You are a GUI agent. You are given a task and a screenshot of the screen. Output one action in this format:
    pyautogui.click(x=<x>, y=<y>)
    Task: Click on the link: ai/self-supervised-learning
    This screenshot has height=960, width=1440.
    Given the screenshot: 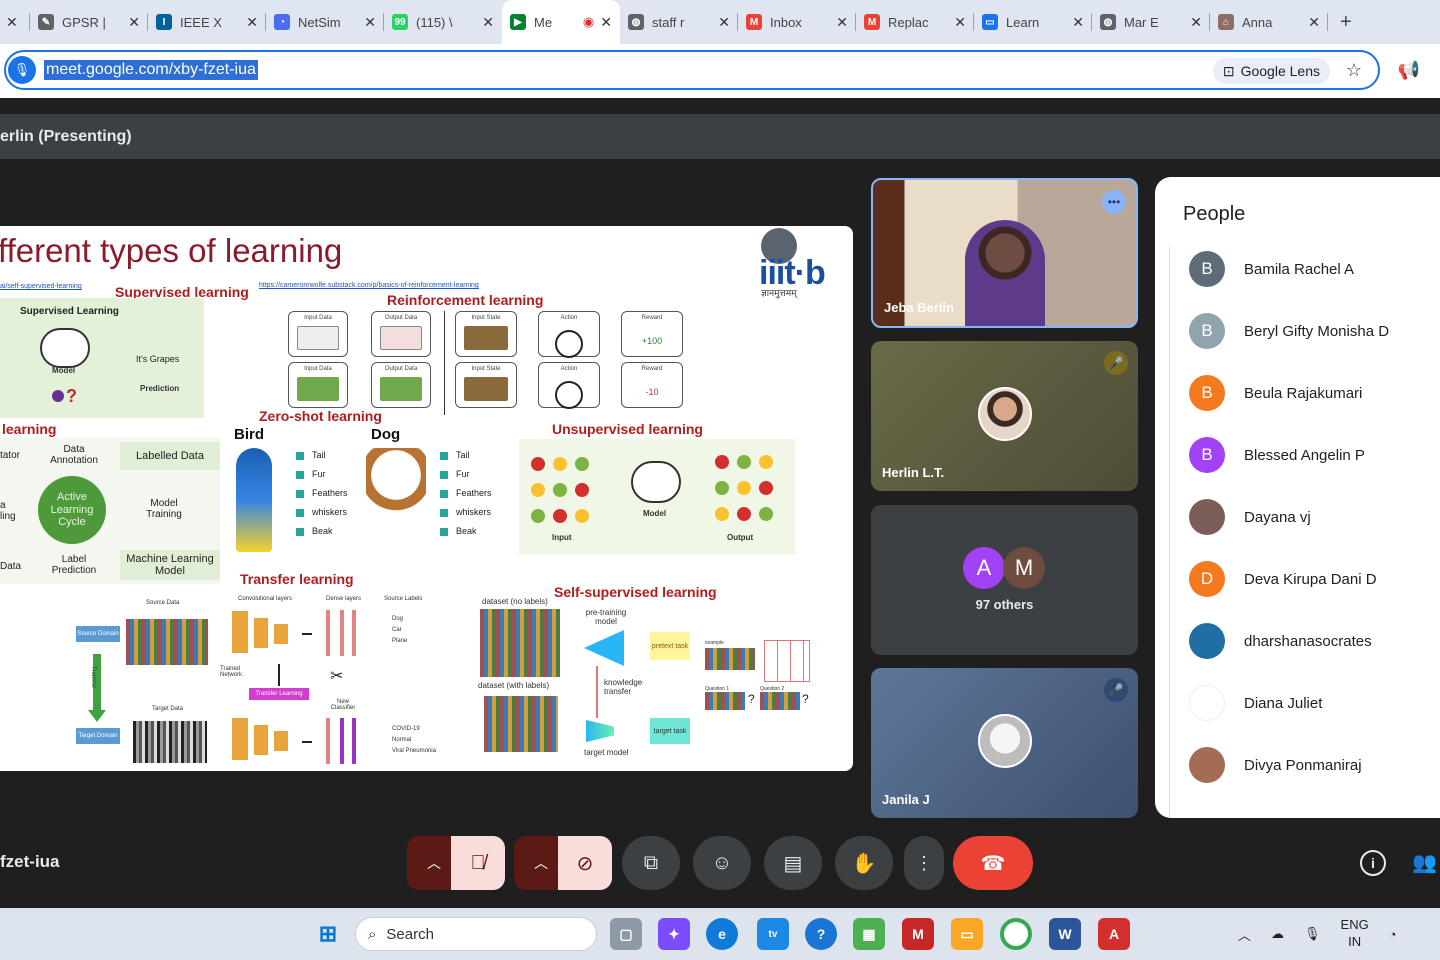 What is the action you would take?
    pyautogui.click(x=41, y=286)
    